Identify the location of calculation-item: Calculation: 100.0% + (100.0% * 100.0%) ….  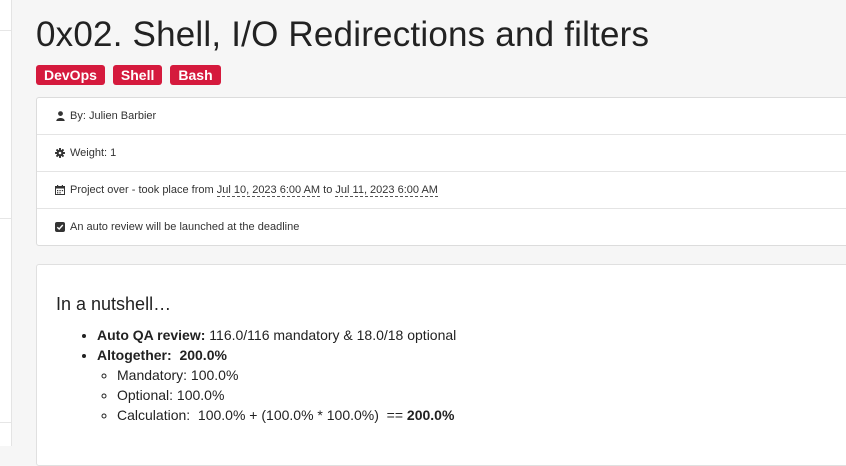
(286, 415).